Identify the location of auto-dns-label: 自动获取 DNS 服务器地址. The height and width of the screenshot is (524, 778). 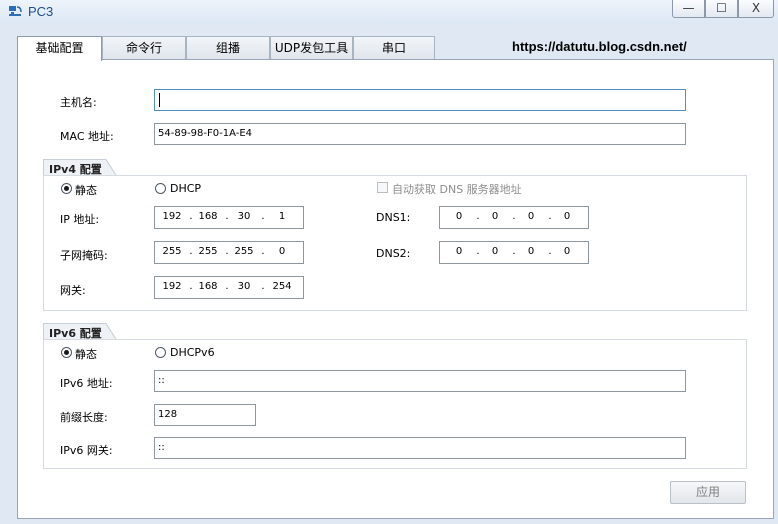
(457, 189).